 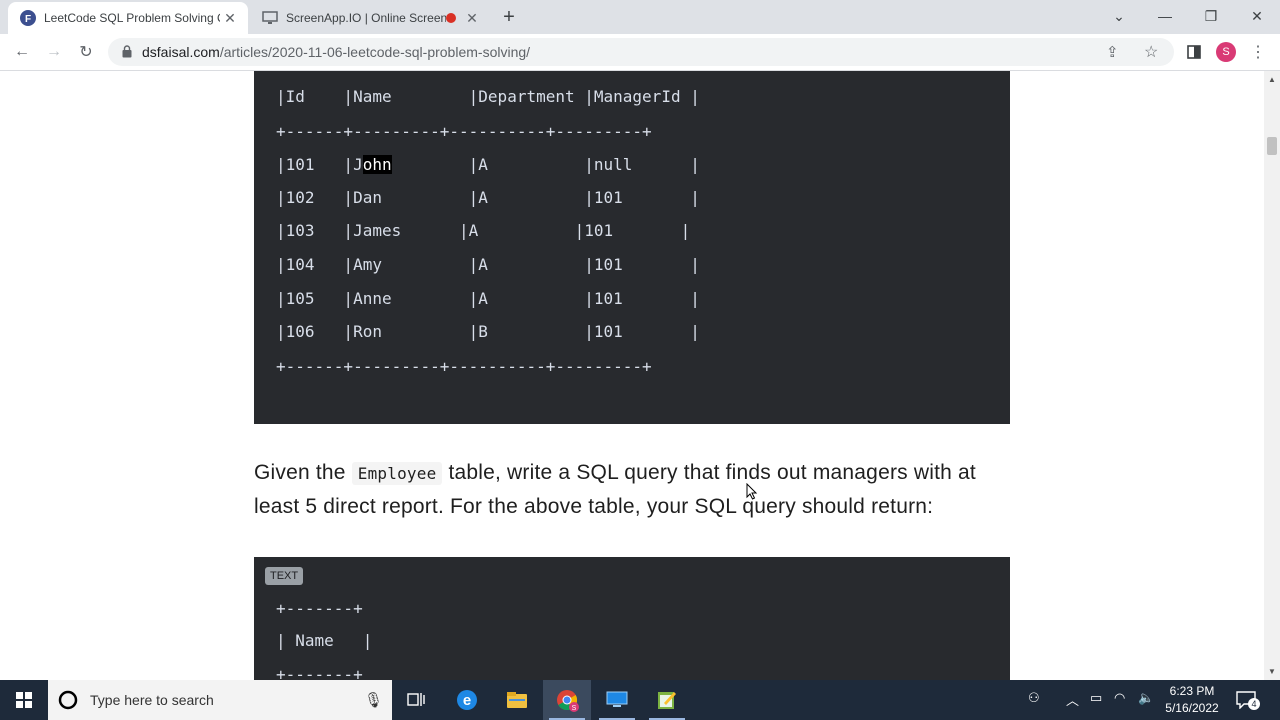 What do you see at coordinates (1034, 698) in the screenshot?
I see `people-icon: ⚇` at bounding box center [1034, 698].